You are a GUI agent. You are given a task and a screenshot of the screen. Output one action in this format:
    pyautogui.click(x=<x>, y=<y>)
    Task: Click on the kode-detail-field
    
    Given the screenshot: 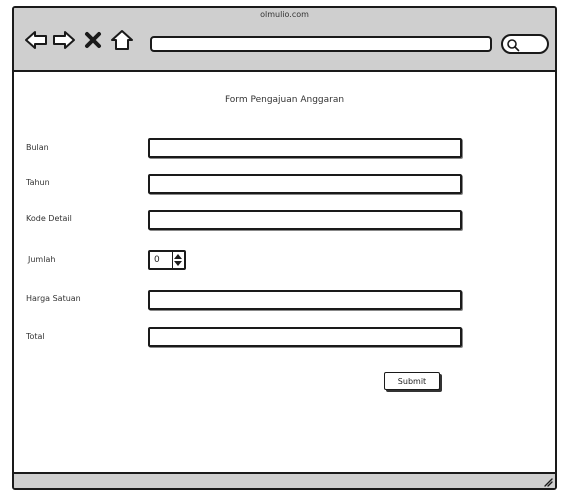 What is the action you would take?
    pyautogui.click(x=305, y=220)
    